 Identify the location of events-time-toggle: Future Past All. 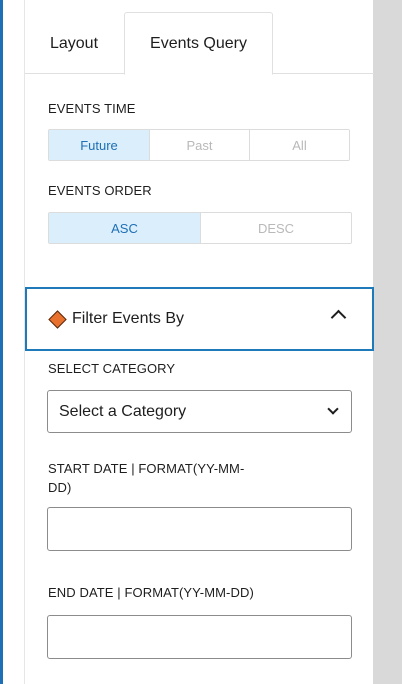
(199, 145).